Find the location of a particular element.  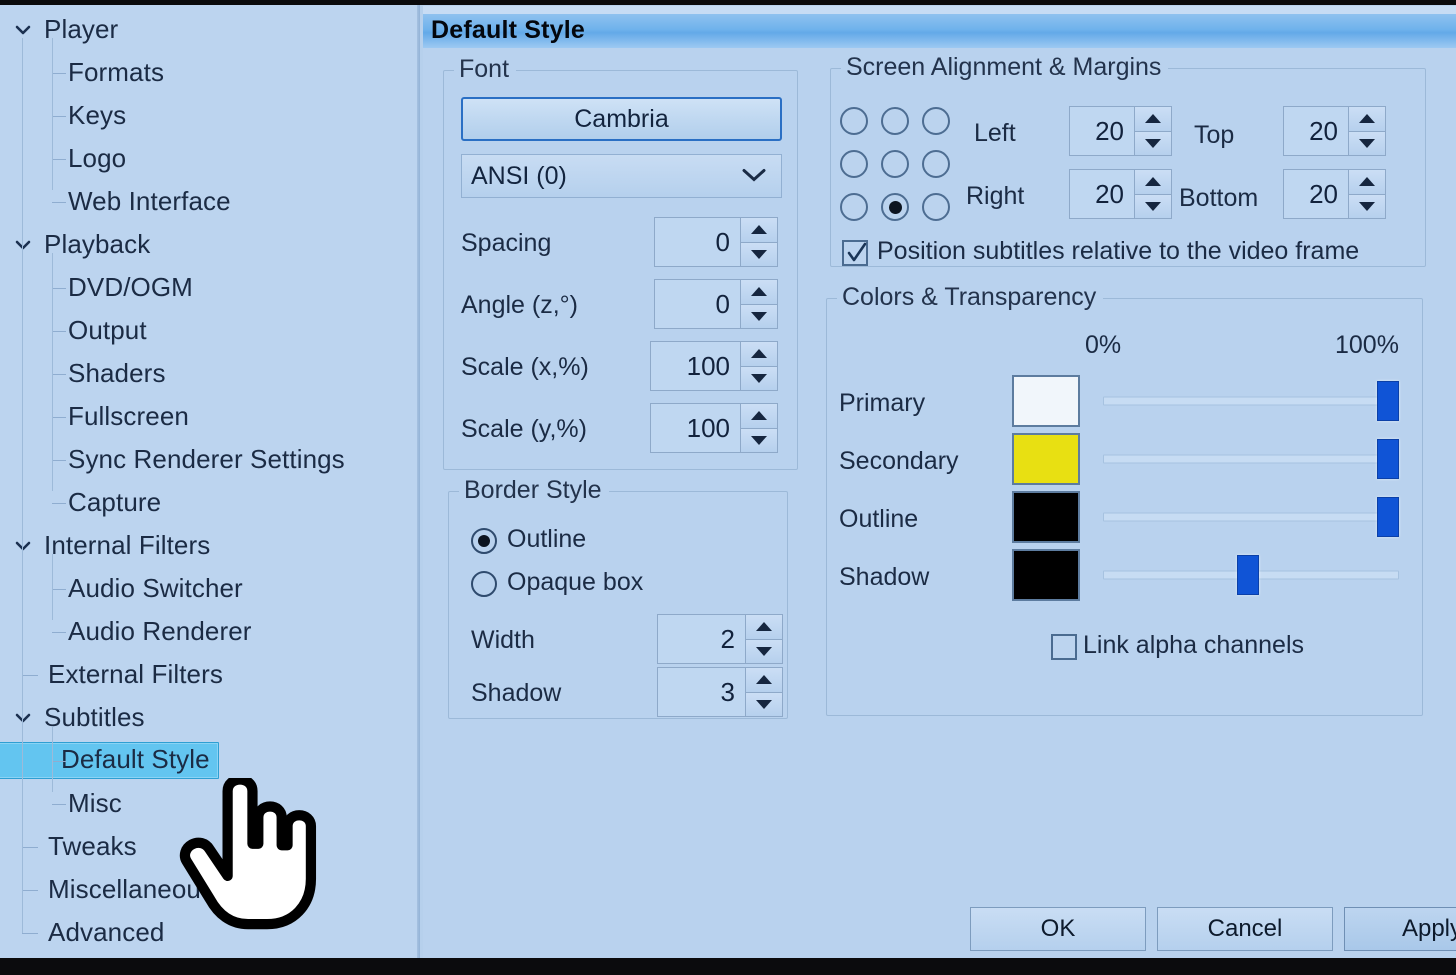

color-swatch-outline is located at coordinates (1046, 517).